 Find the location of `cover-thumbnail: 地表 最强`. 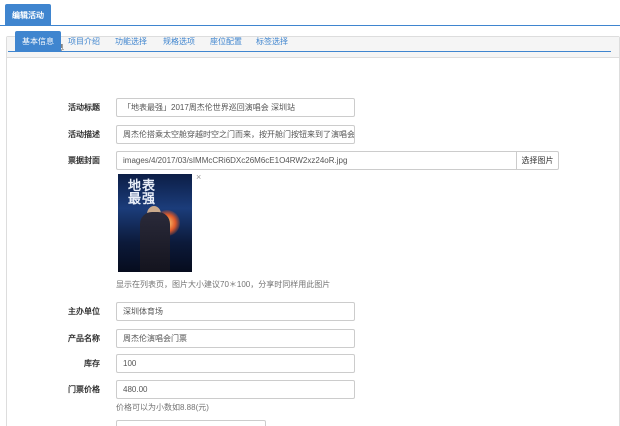

cover-thumbnail: 地表 最强 is located at coordinates (155, 223).